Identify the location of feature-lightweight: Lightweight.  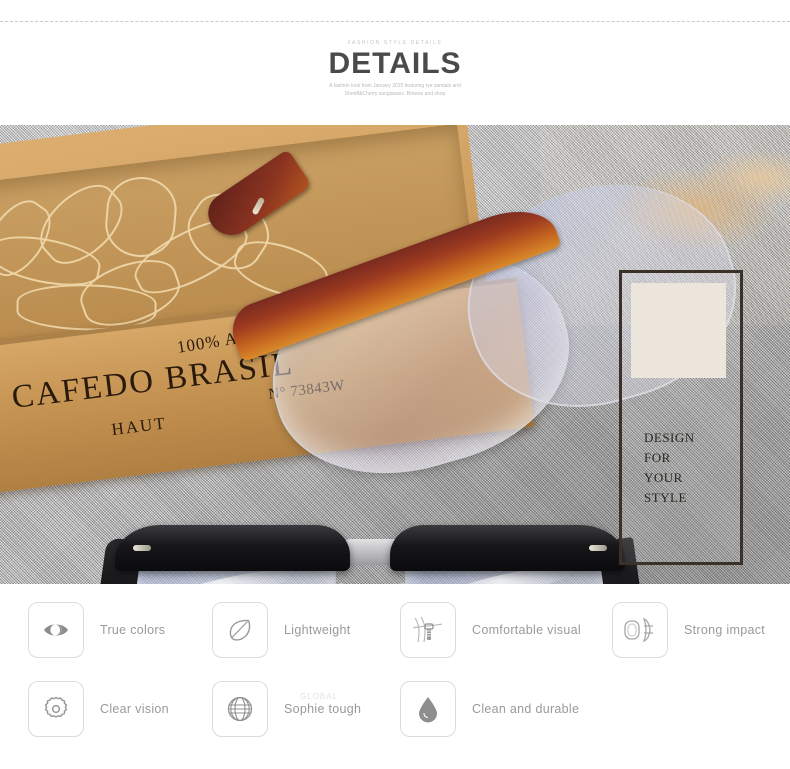
(302, 630).